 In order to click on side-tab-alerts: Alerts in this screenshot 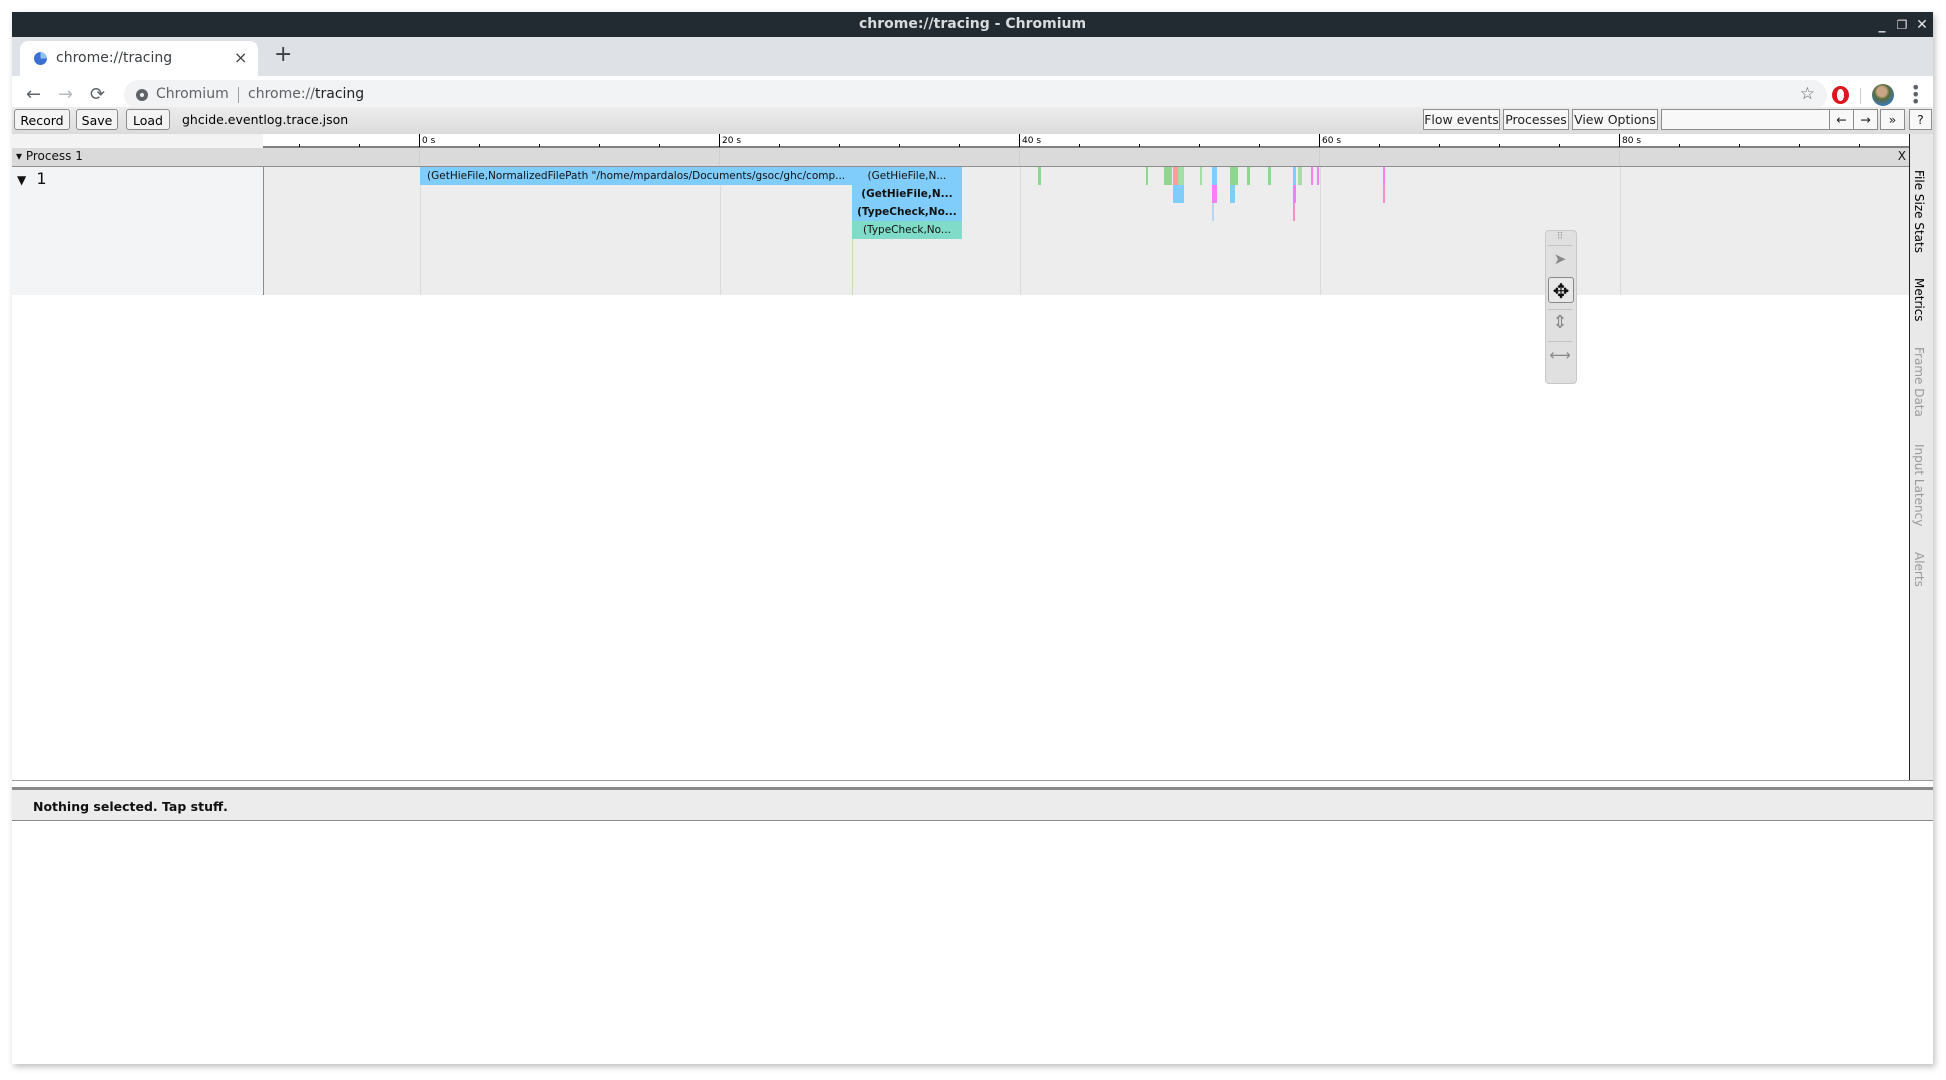, I will do `click(1919, 569)`.